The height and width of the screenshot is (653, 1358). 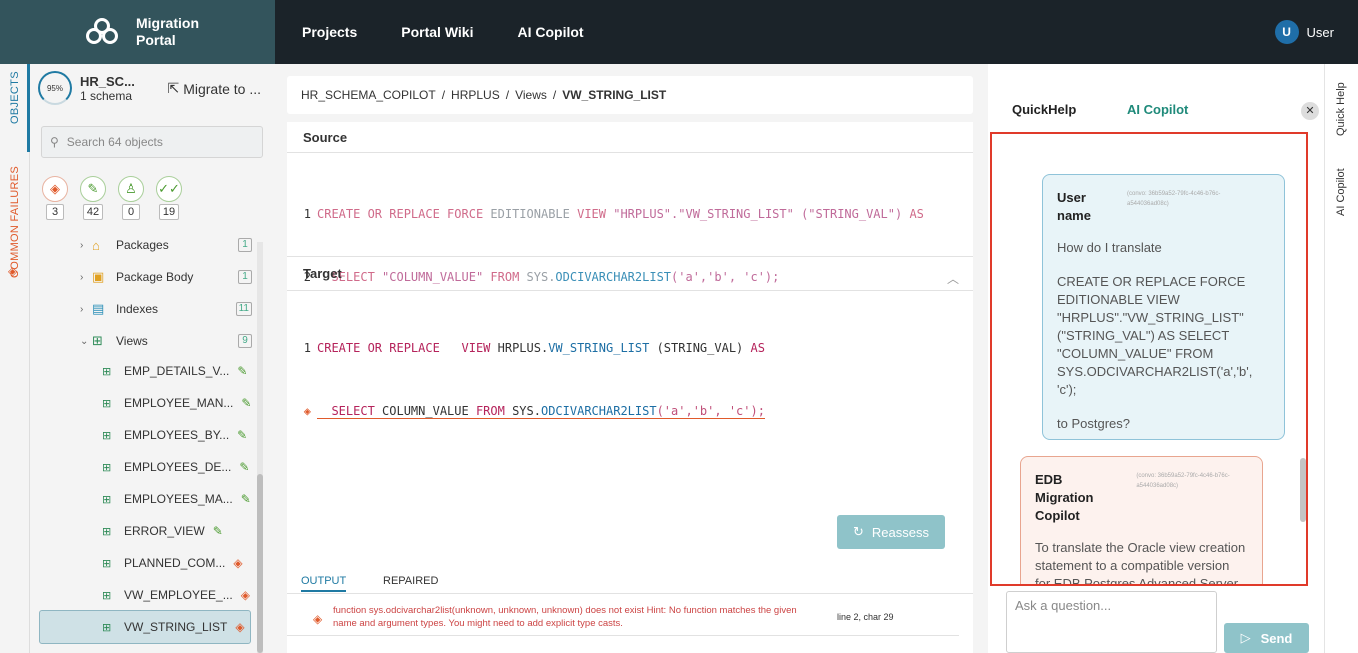 I want to click on rail-tab-ai-copilot: AI Copilot, so click(x=1341, y=192).